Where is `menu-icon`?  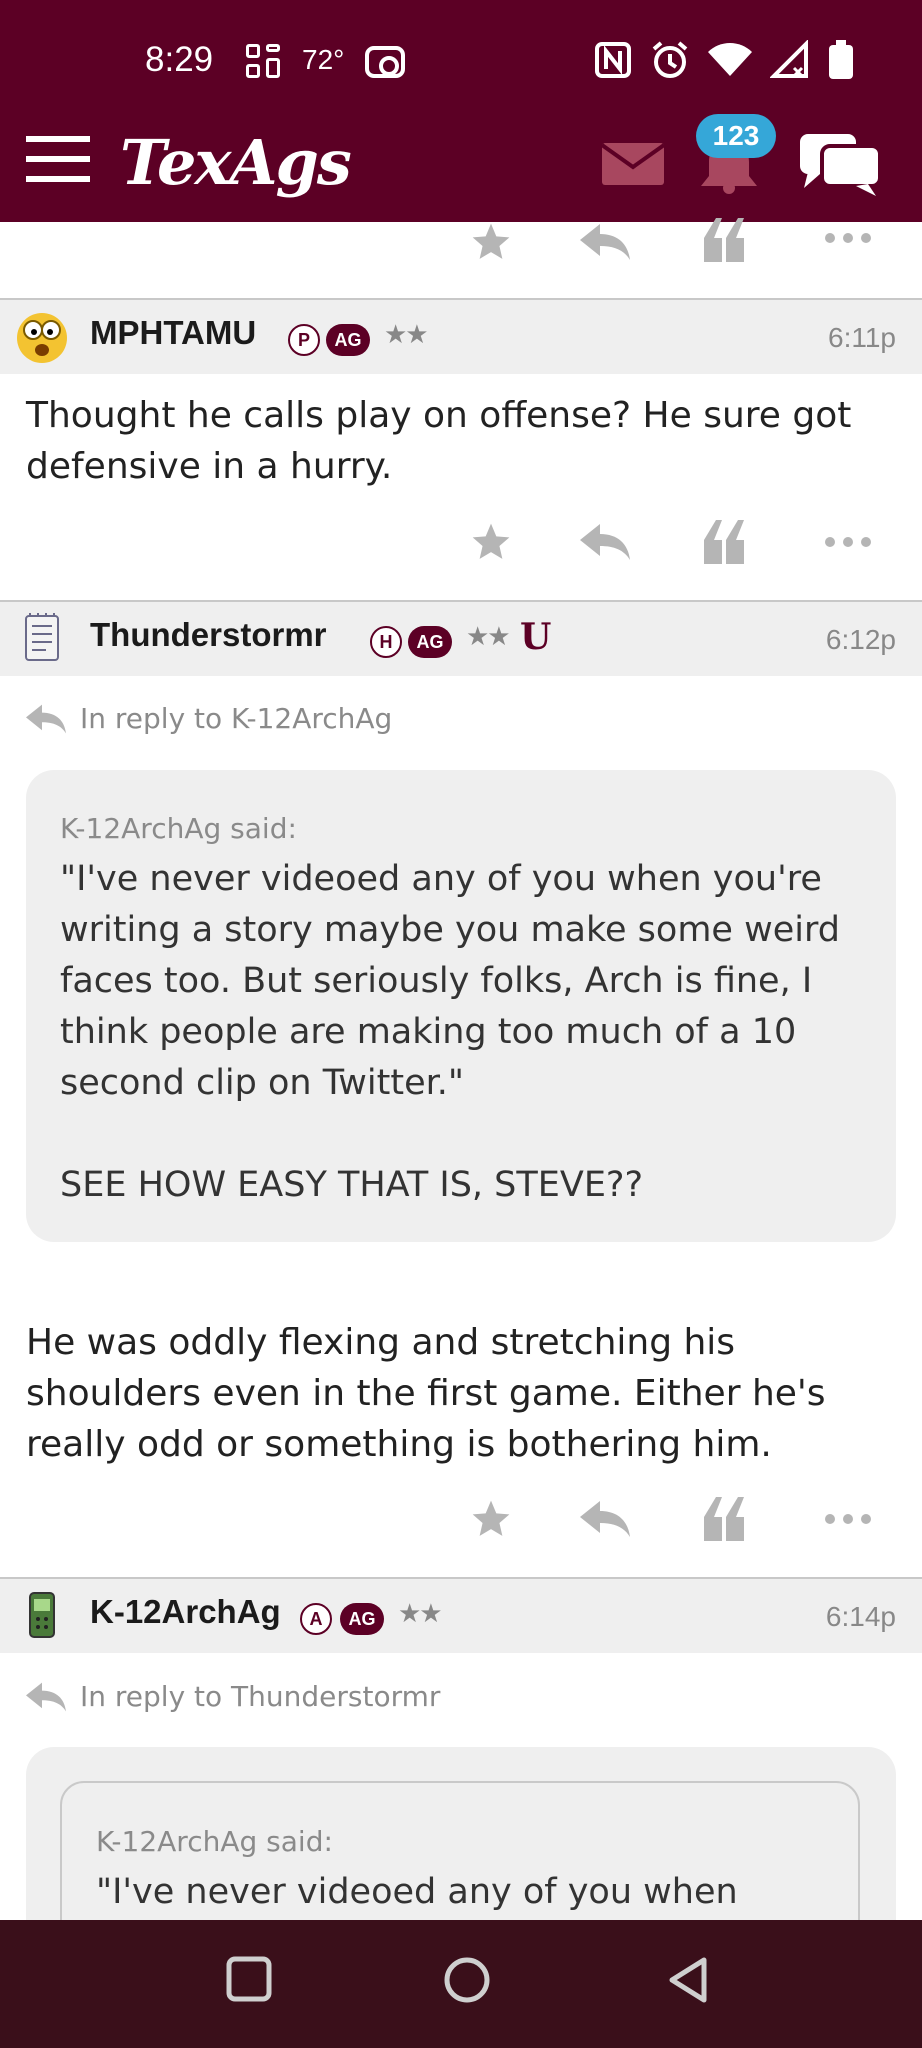
menu-icon is located at coordinates (58, 160).